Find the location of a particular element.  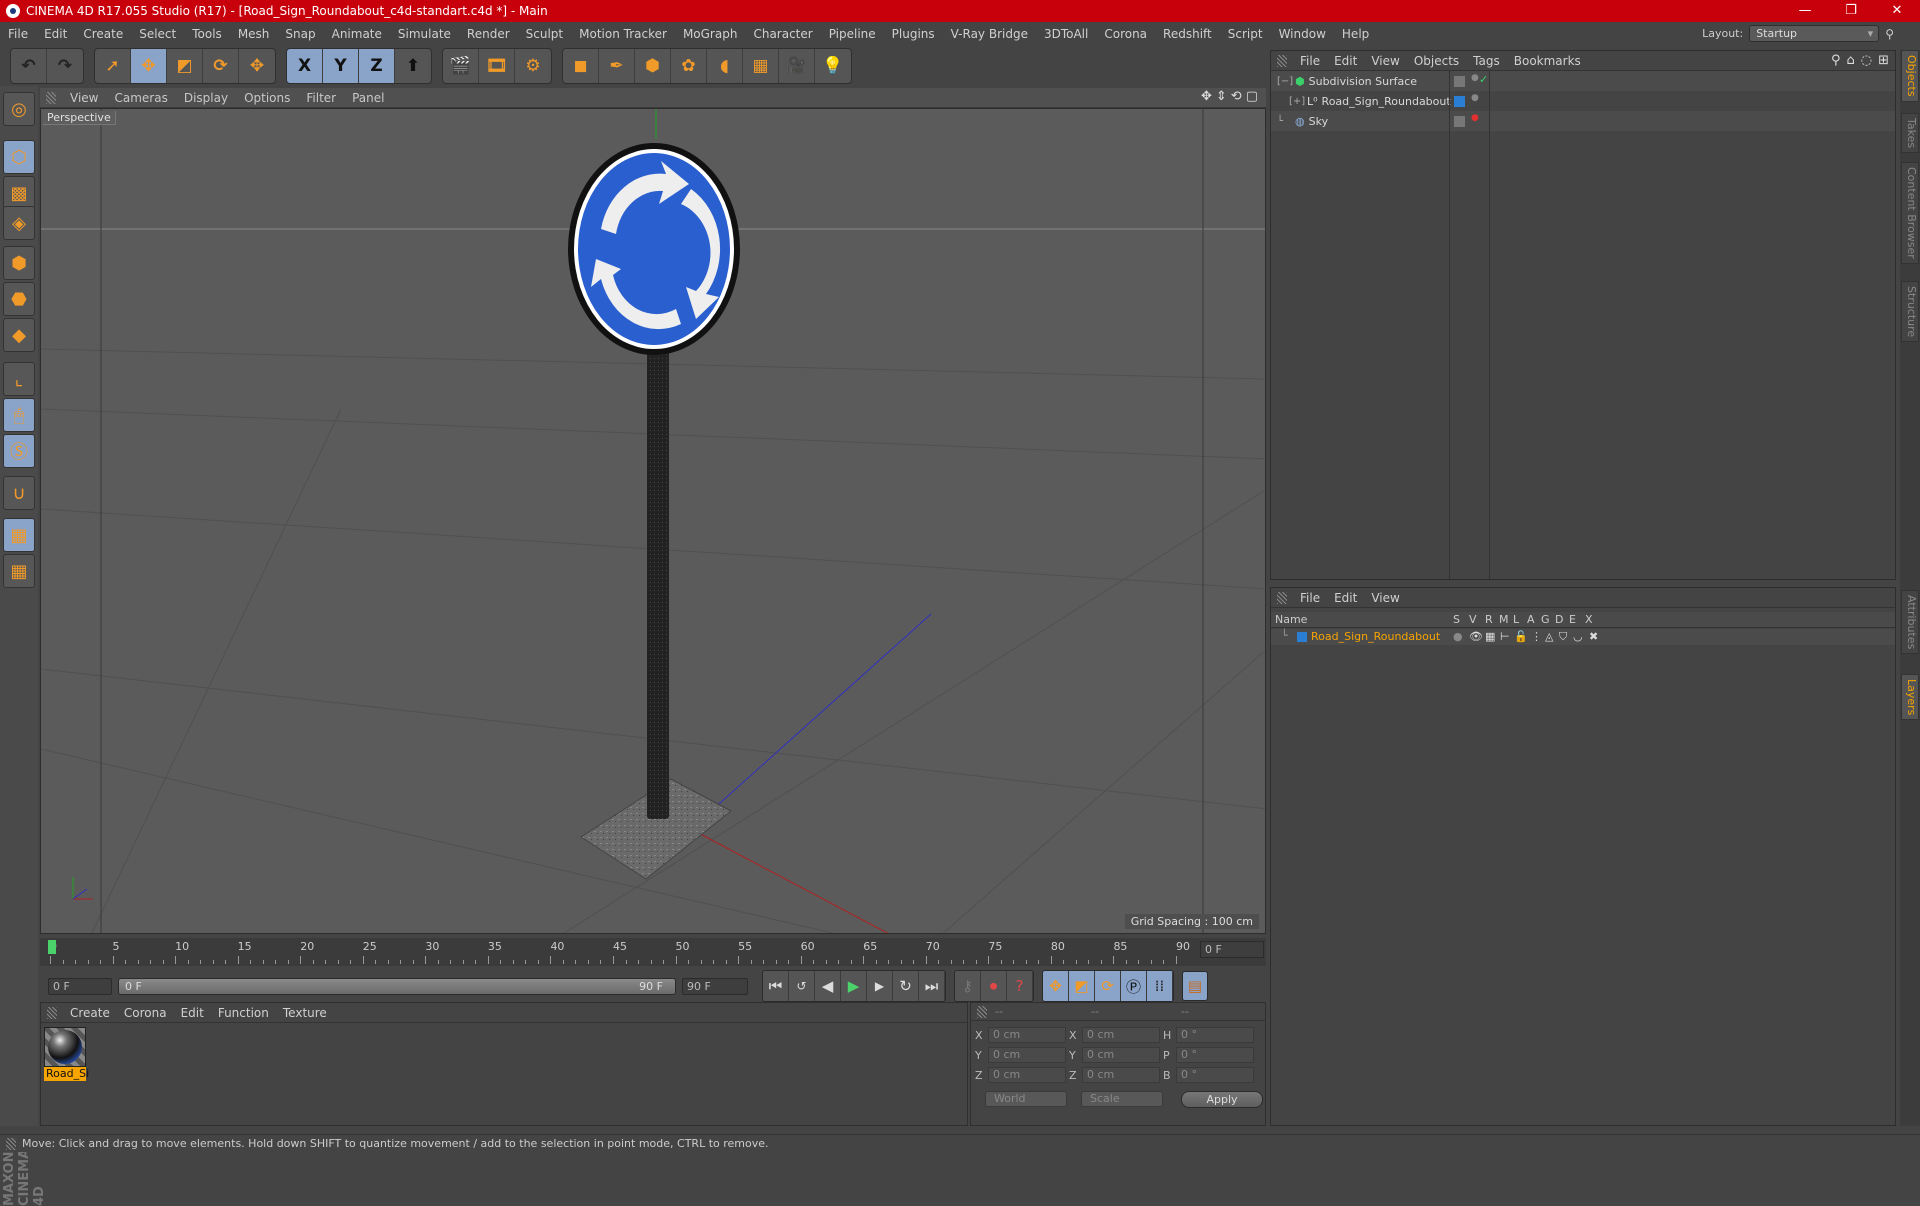

menu-help: Help is located at coordinates (1355, 34).